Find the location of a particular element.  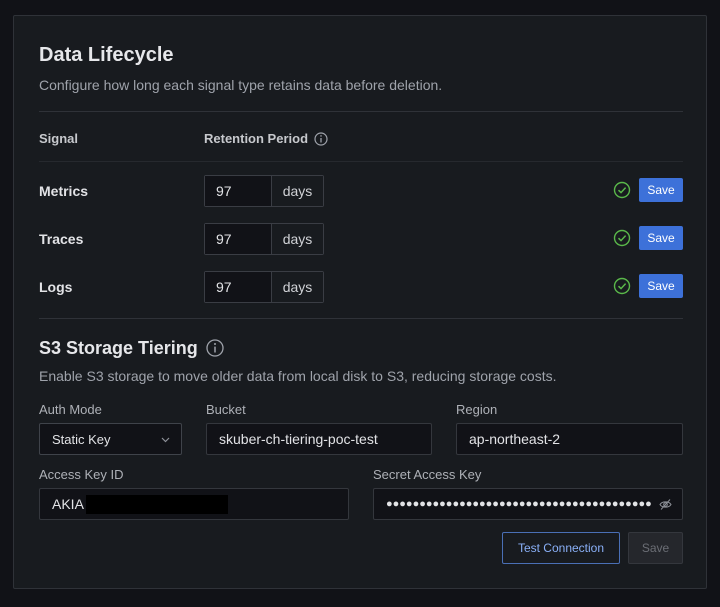

column-header-signal: Signal is located at coordinates (59, 138).